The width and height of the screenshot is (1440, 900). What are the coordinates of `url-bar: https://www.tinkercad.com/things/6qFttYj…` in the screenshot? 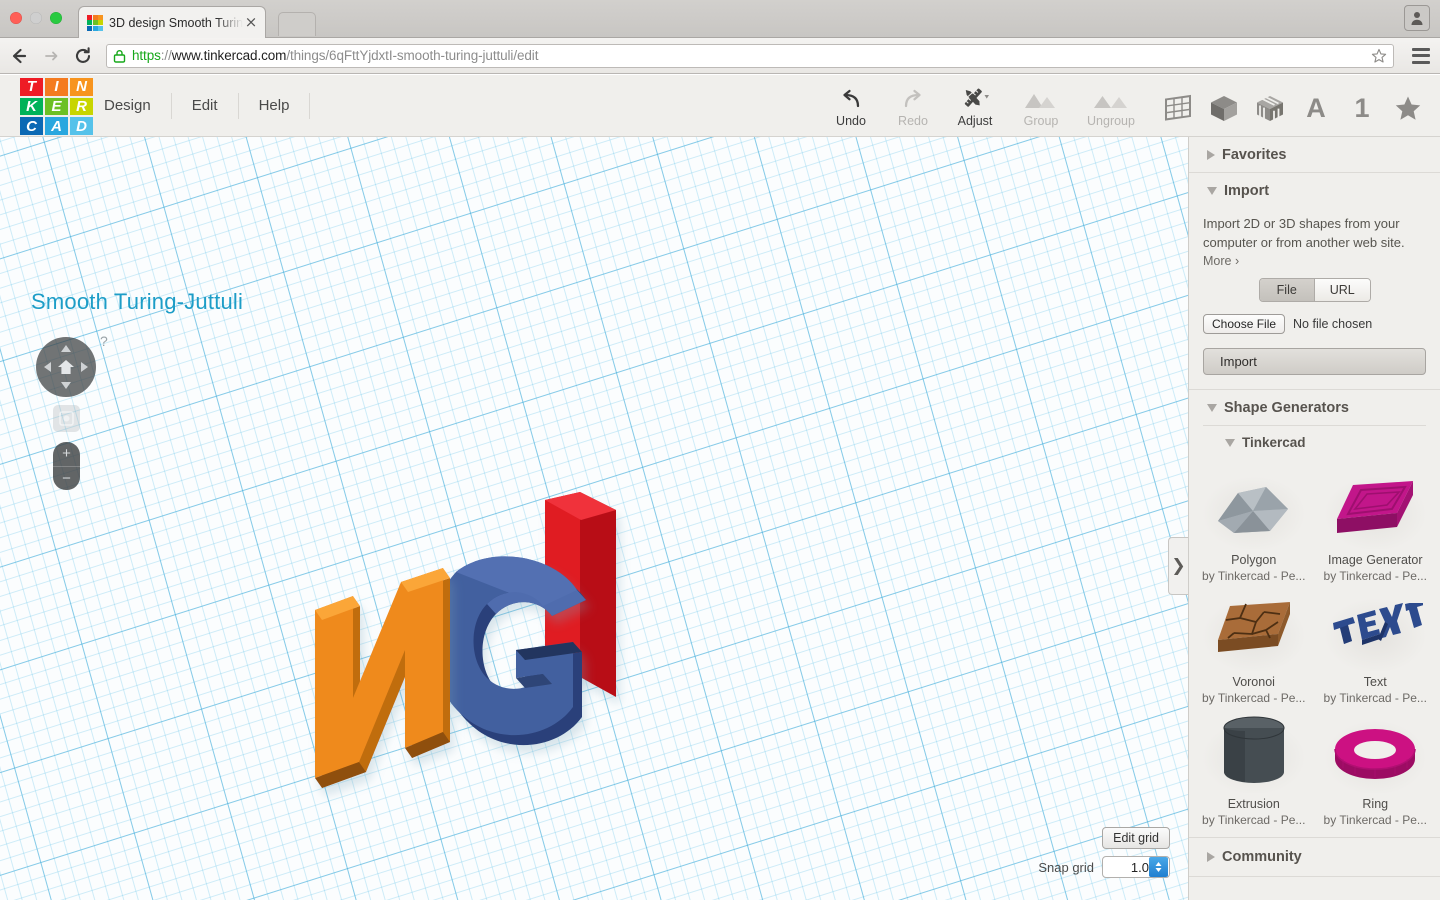 It's located at (750, 55).